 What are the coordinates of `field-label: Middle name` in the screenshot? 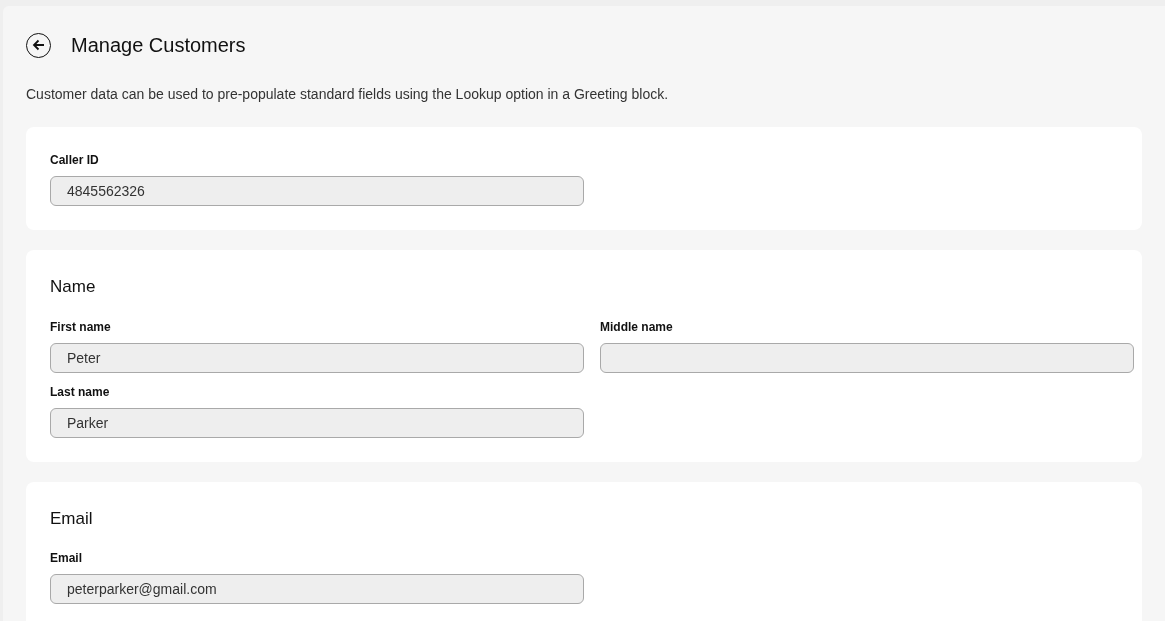 It's located at (637, 327).